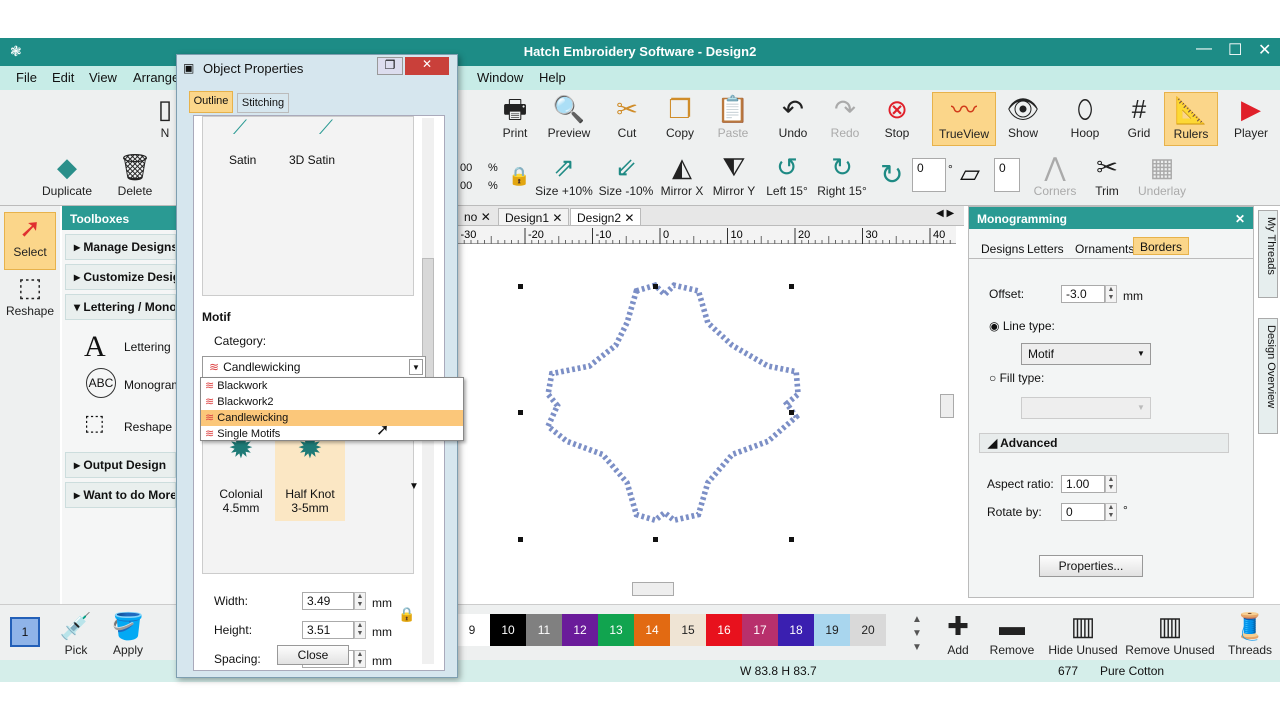  I want to click on remove-unused-button: ▥ Remove Unused, so click(1170, 634).